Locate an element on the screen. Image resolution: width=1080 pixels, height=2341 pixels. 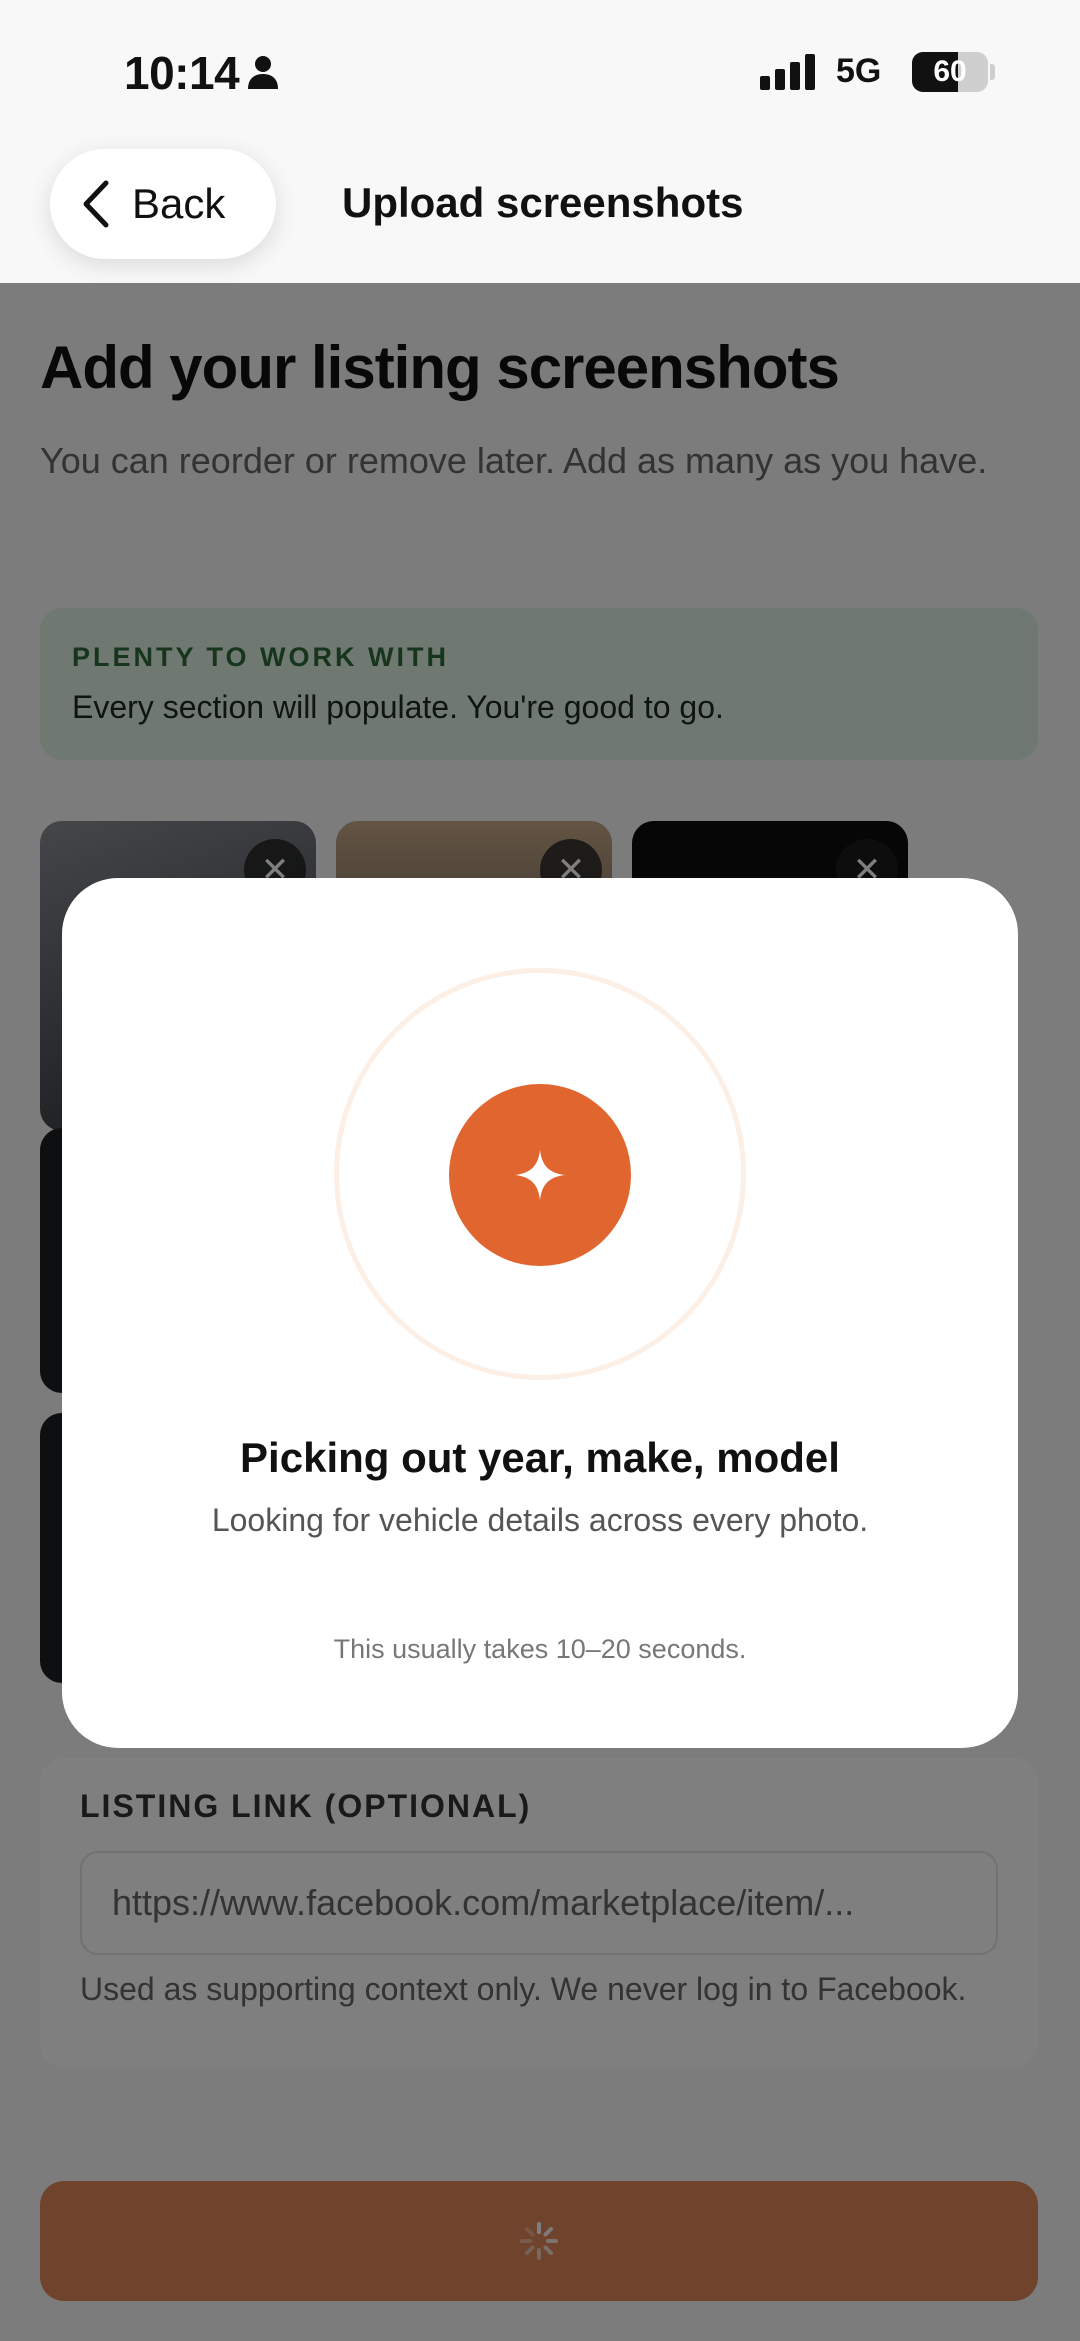
sparkle-badge is located at coordinates (540, 1175).